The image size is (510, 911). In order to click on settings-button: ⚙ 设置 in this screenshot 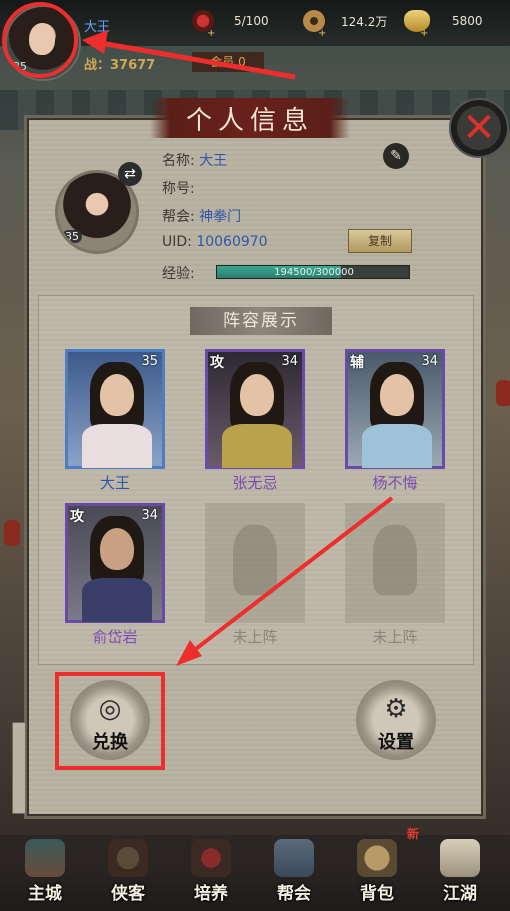, I will do `click(396, 720)`.